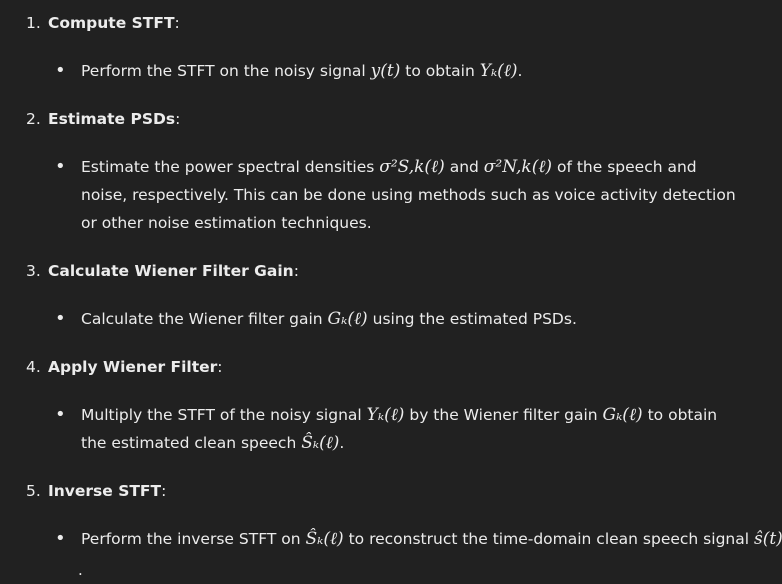 The width and height of the screenshot is (782, 584). What do you see at coordinates (33, 23) in the screenshot?
I see `step-number: 1.` at bounding box center [33, 23].